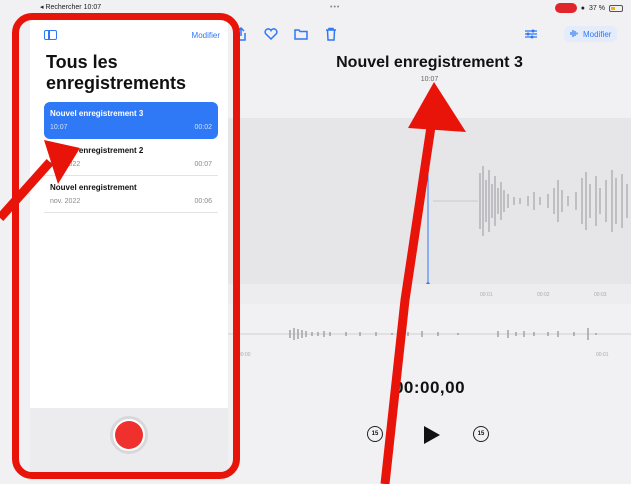 The image size is (631, 484). I want to click on annotation-arrow-left, so click(40, 180).